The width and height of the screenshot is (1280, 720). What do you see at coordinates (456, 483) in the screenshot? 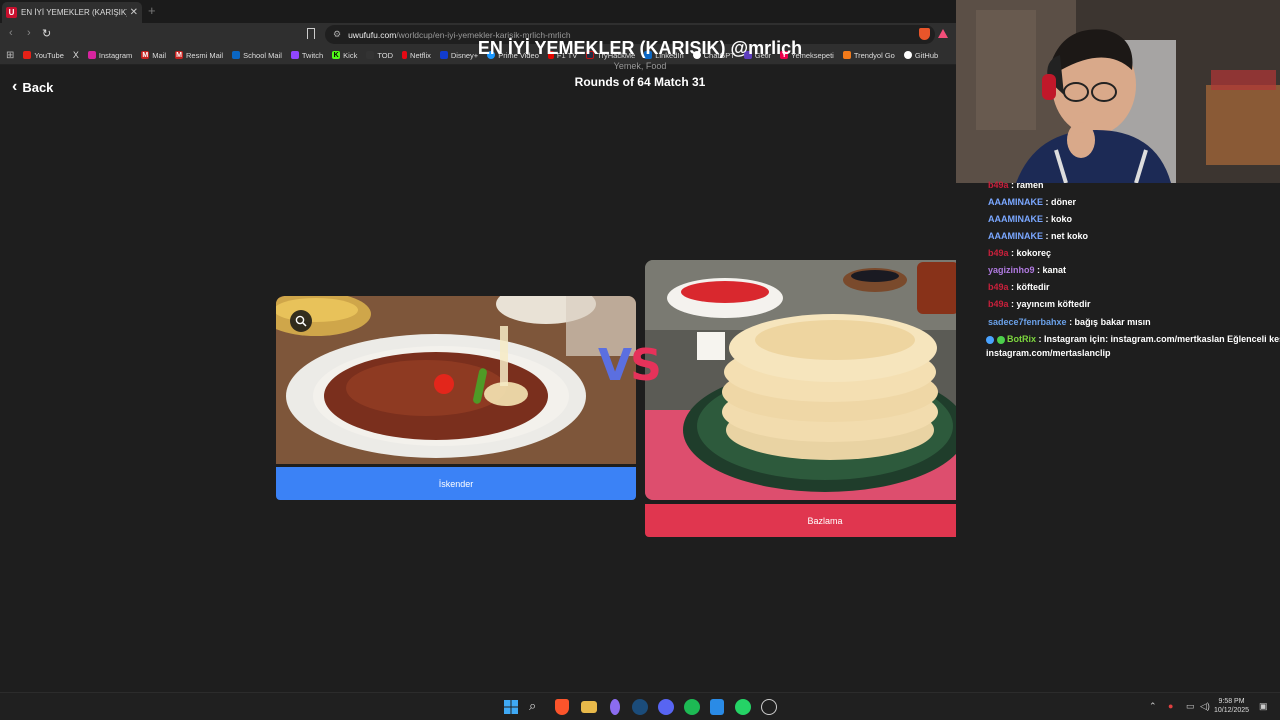
I see `left-choice-button: İskender` at bounding box center [456, 483].